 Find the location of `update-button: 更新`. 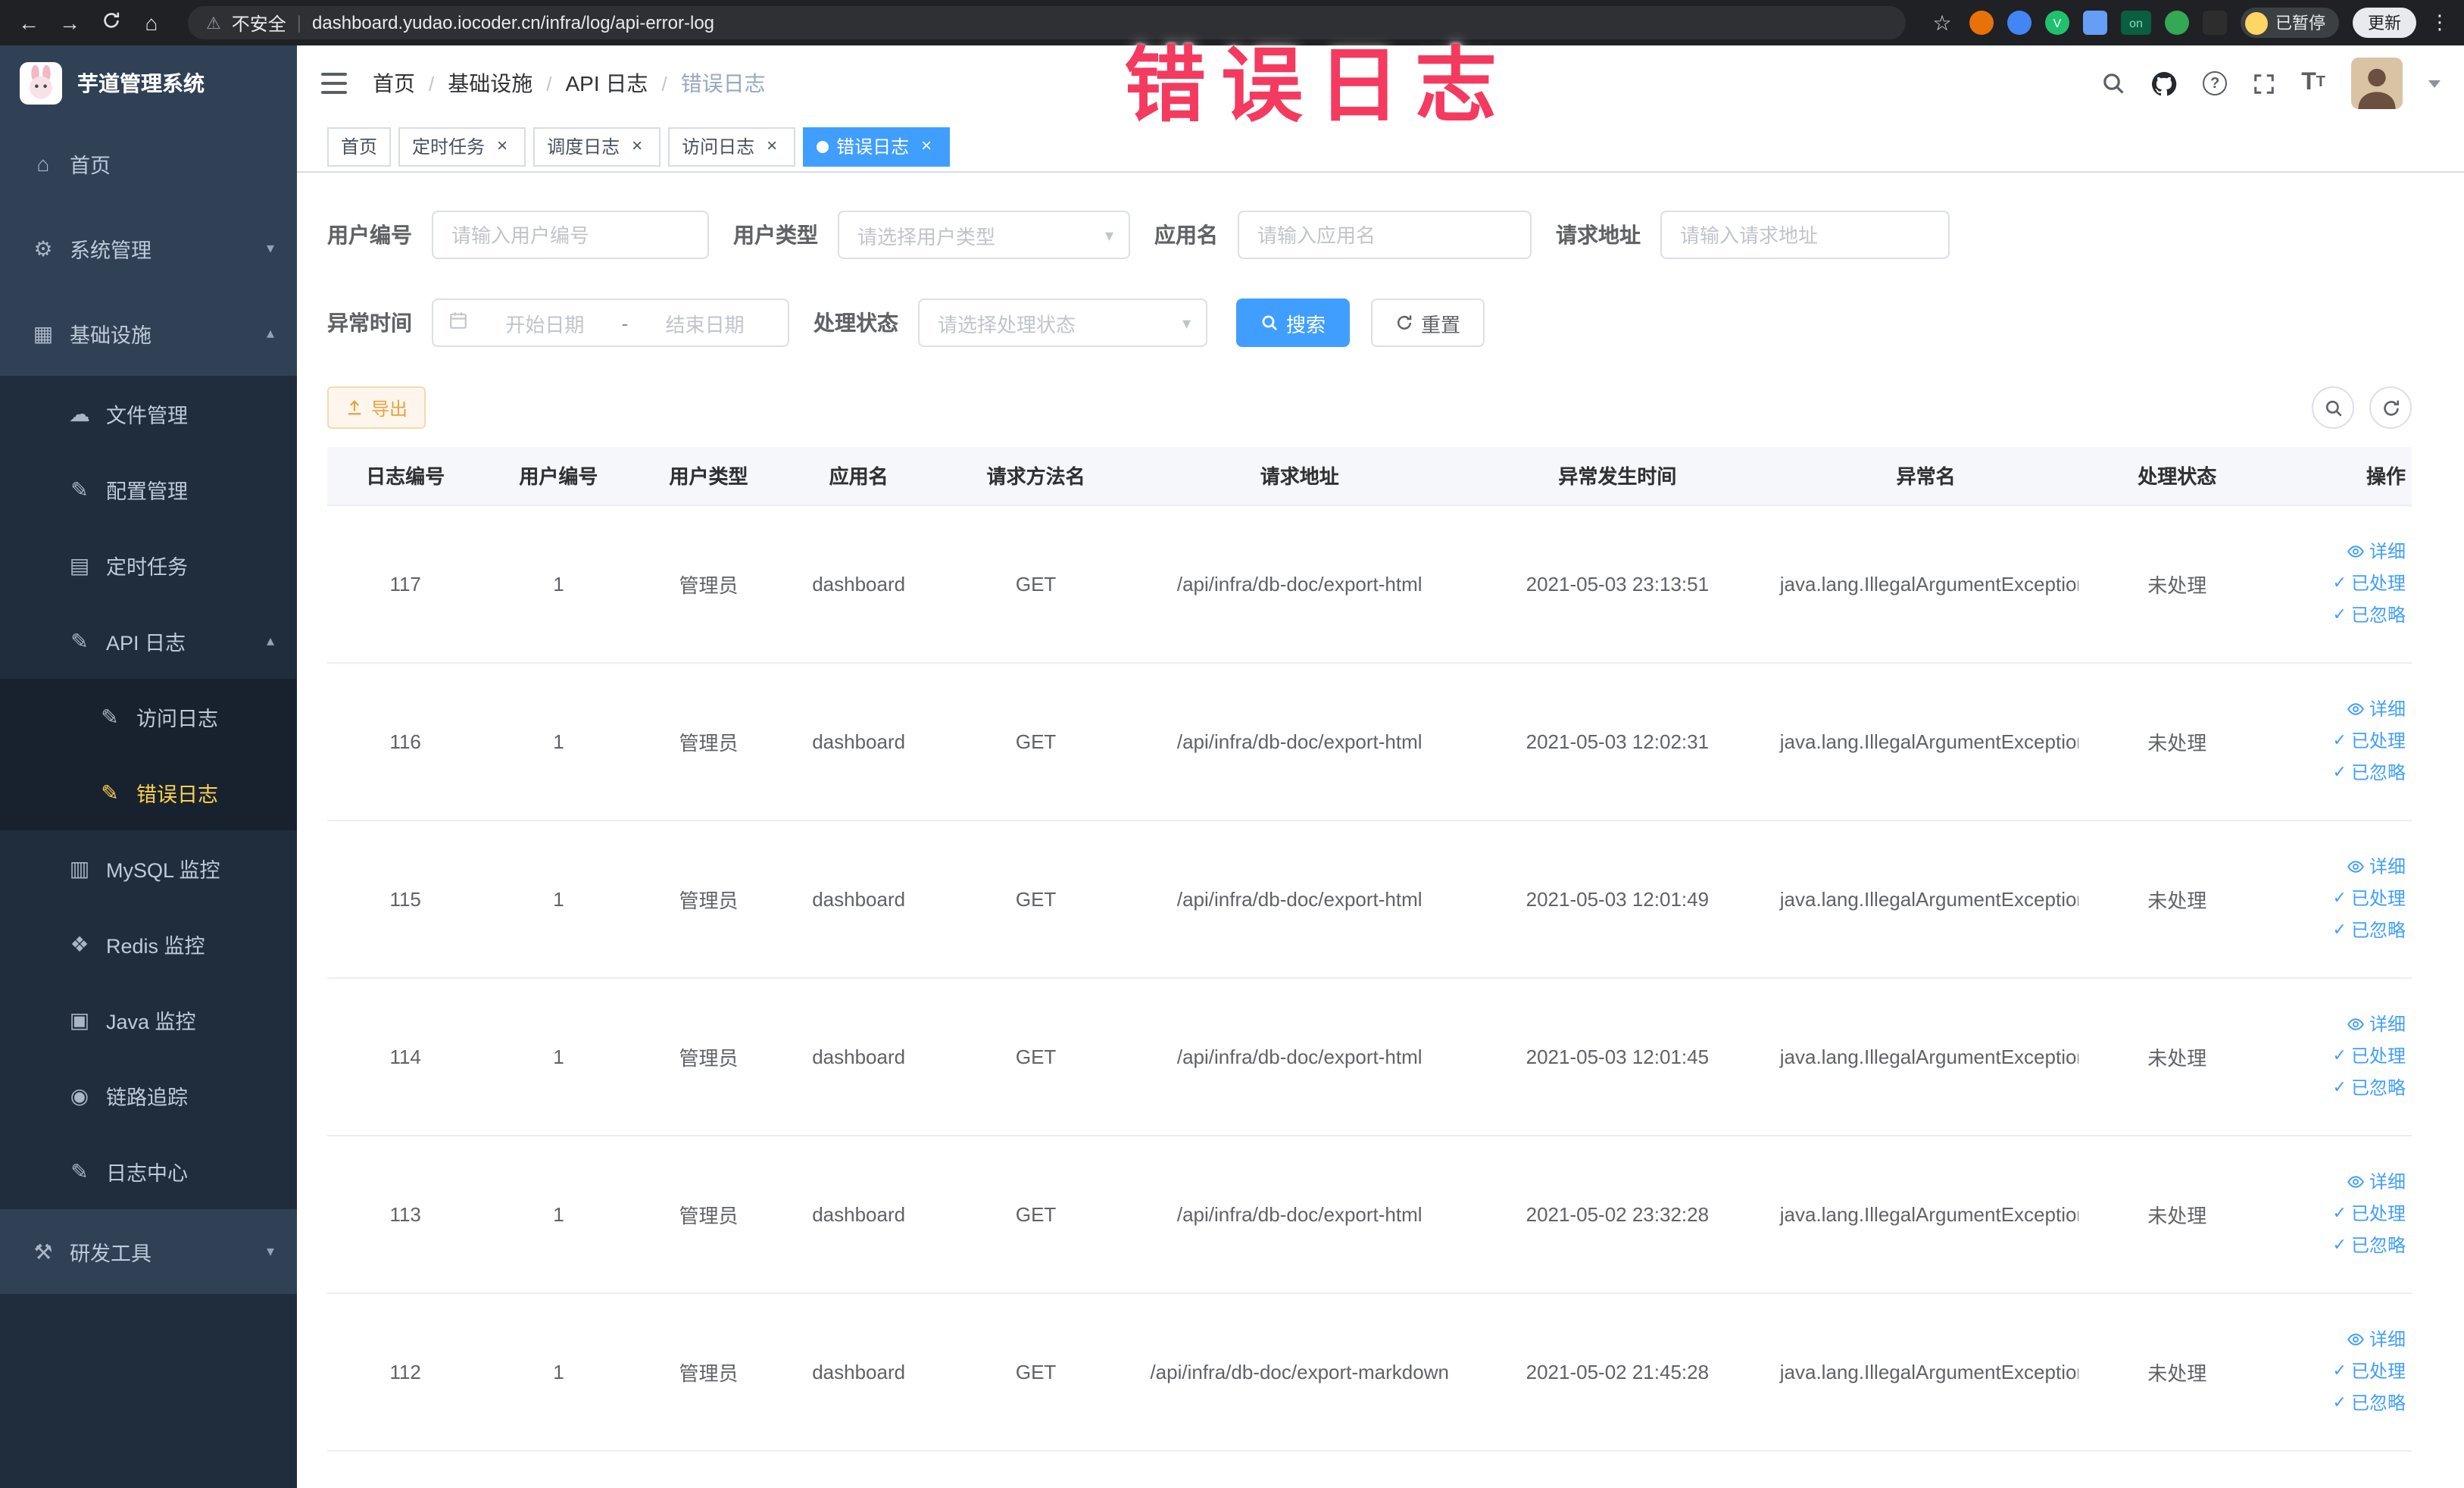

update-button: 更新 is located at coordinates (2384, 23).